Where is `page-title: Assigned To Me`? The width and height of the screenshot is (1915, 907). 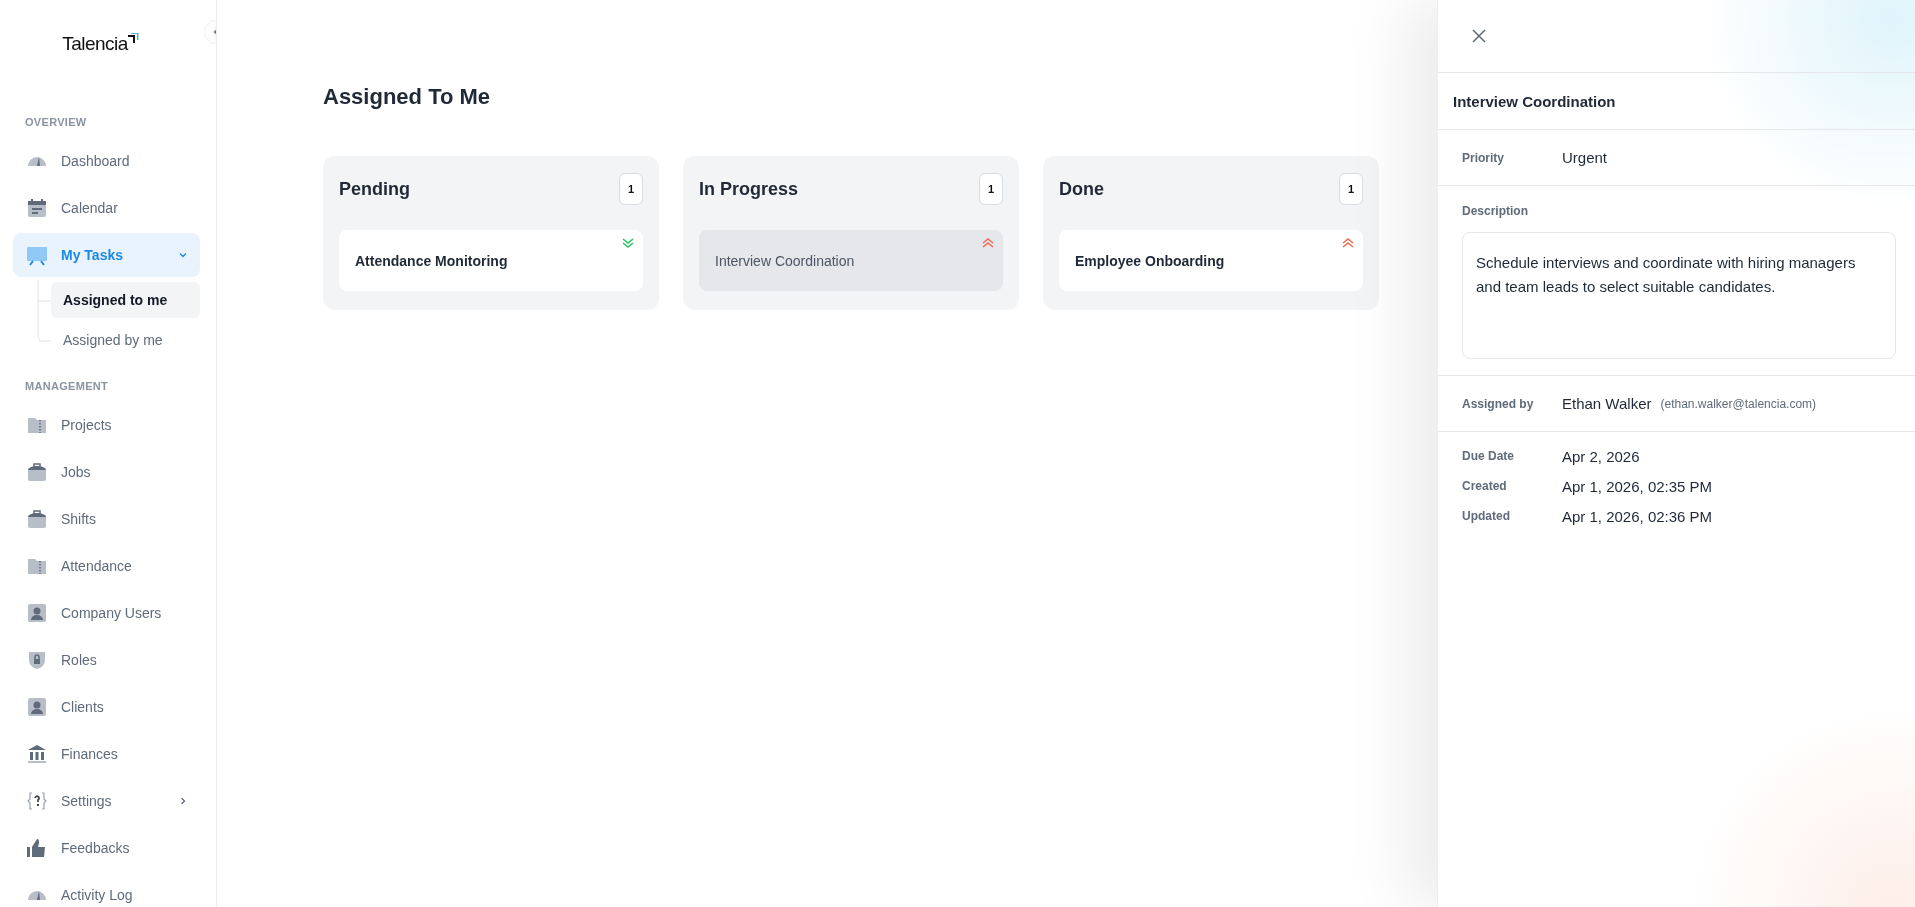 page-title: Assigned To Me is located at coordinates (407, 97).